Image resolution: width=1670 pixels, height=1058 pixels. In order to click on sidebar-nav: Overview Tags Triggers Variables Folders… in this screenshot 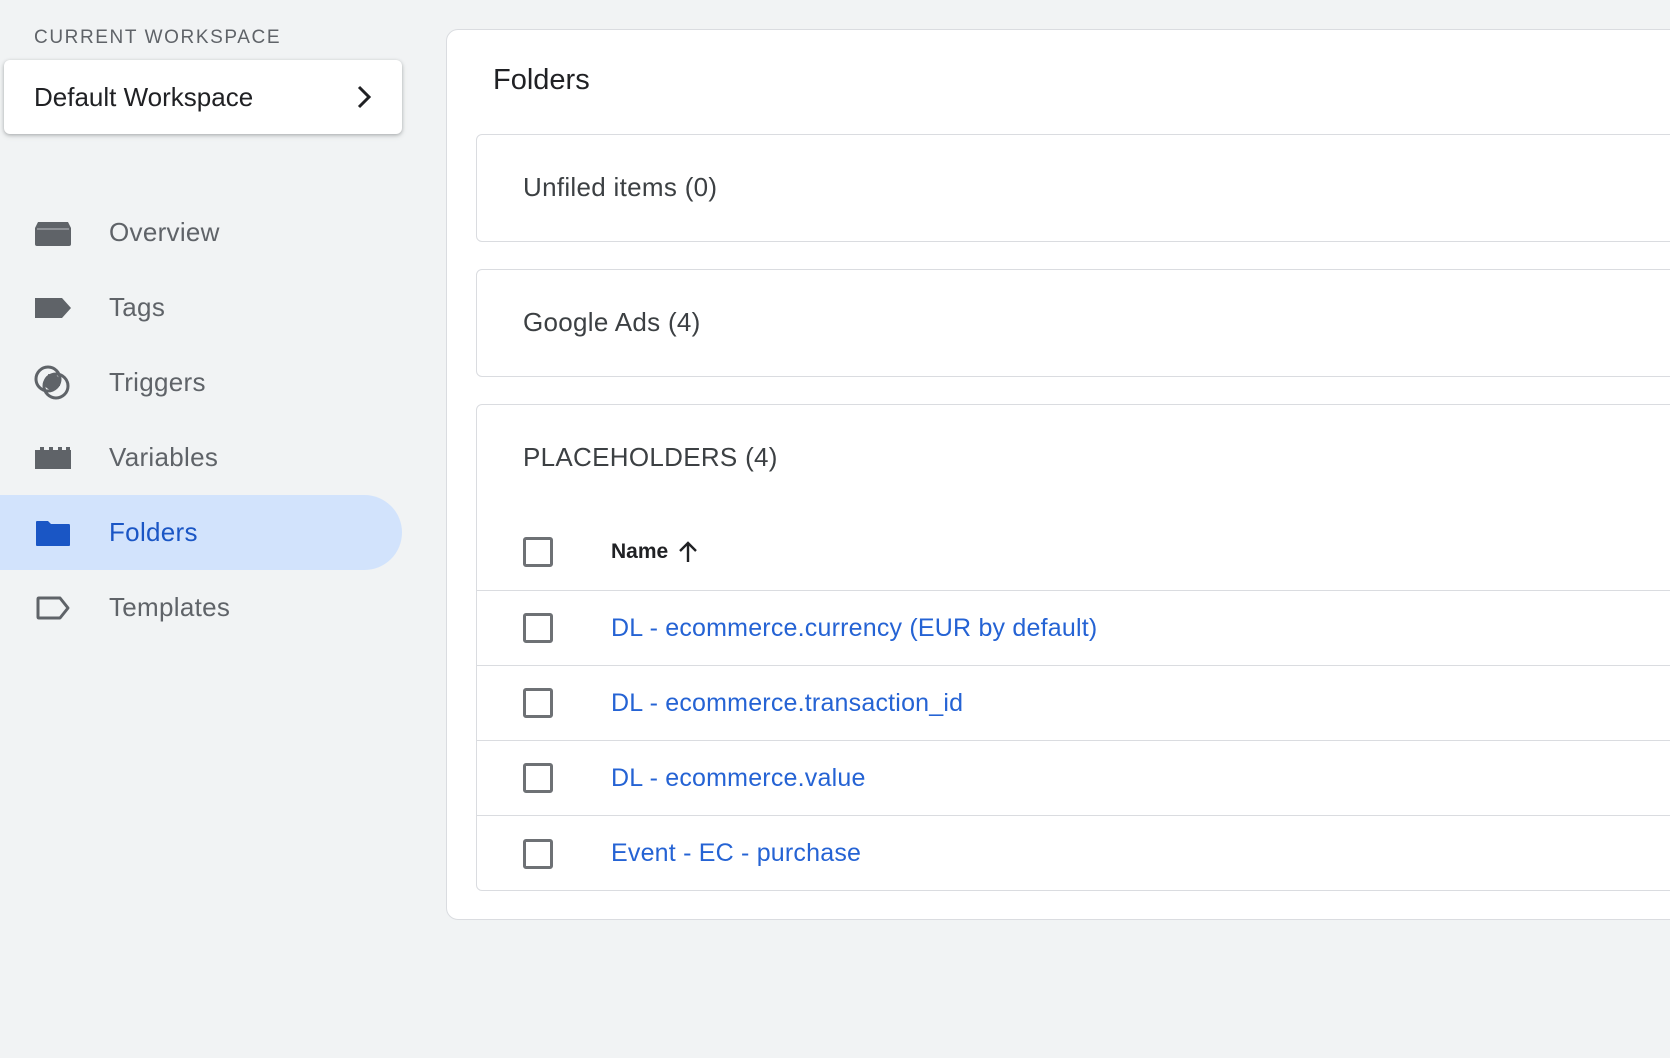, I will do `click(201, 420)`.